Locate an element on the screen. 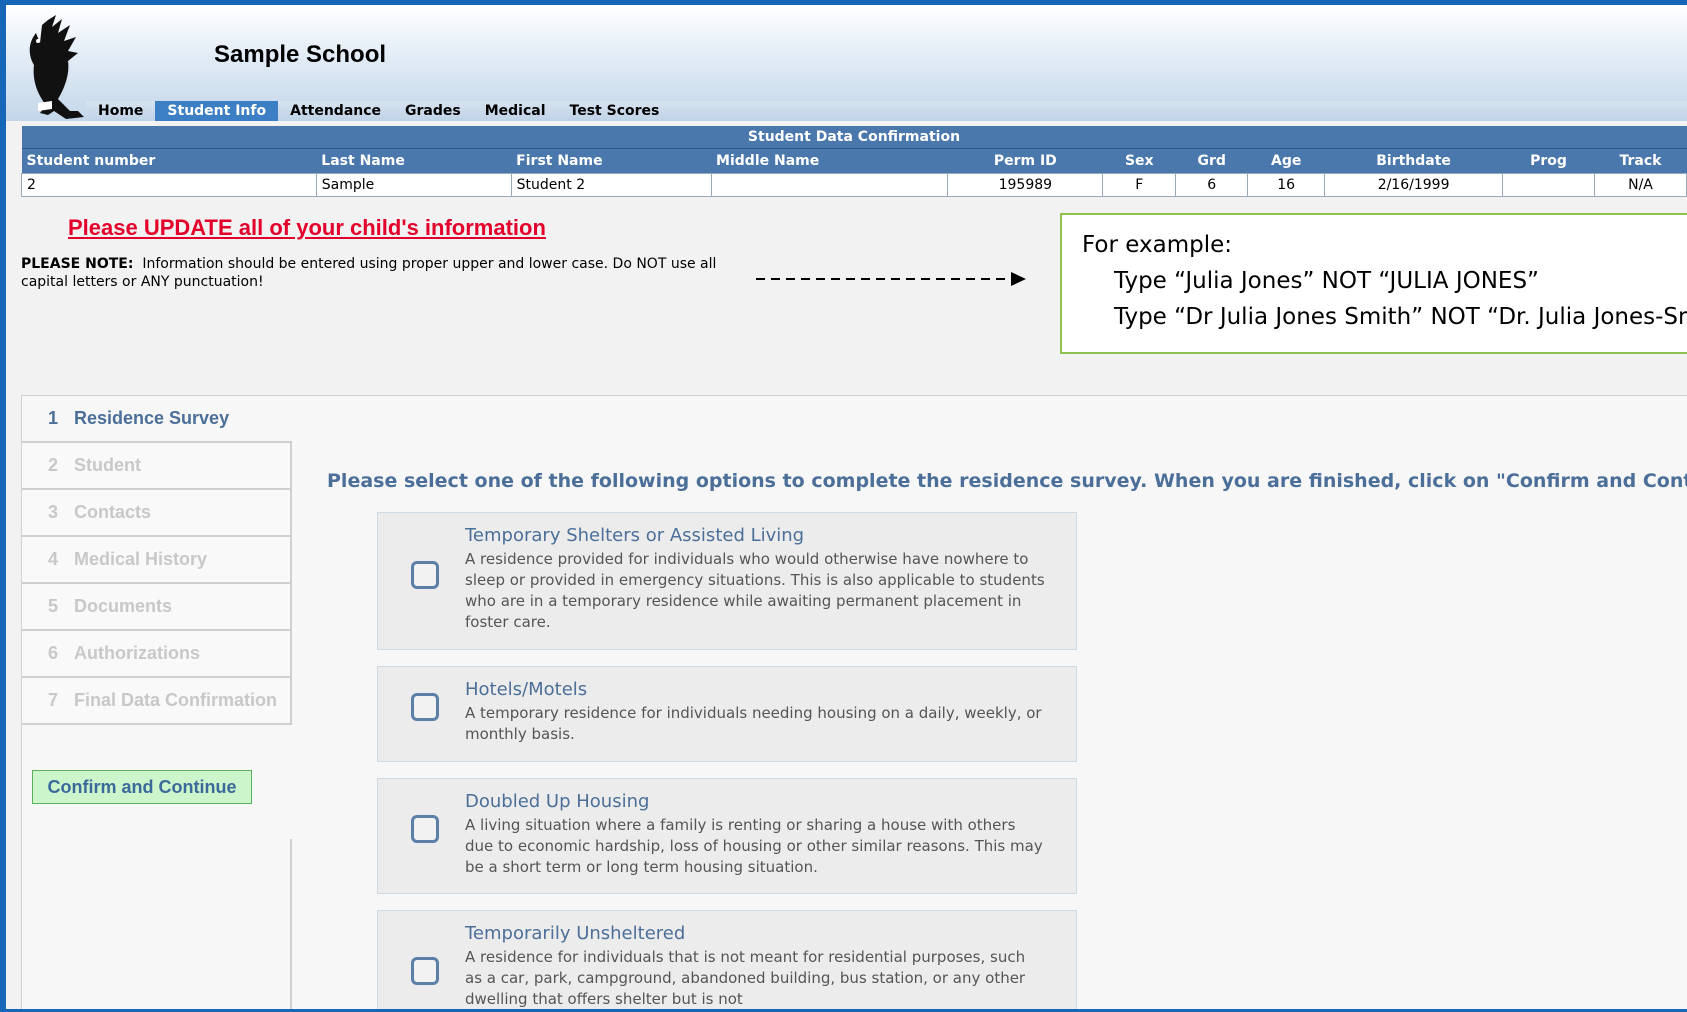 This screenshot has height=1012, width=1687. step-label: Contacts is located at coordinates (113, 512).